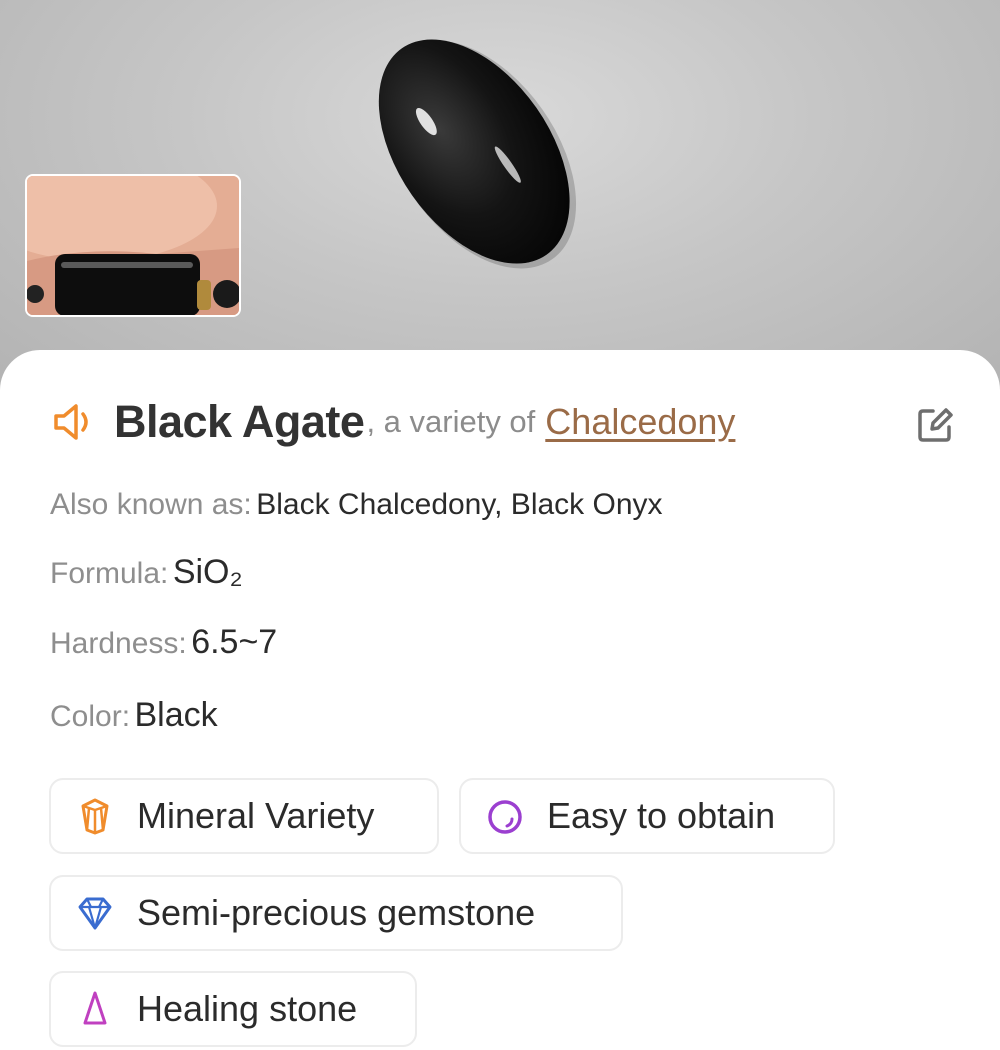 The width and height of the screenshot is (1000, 1050). I want to click on parent-mineral-link: Chalcedony, so click(640, 422).